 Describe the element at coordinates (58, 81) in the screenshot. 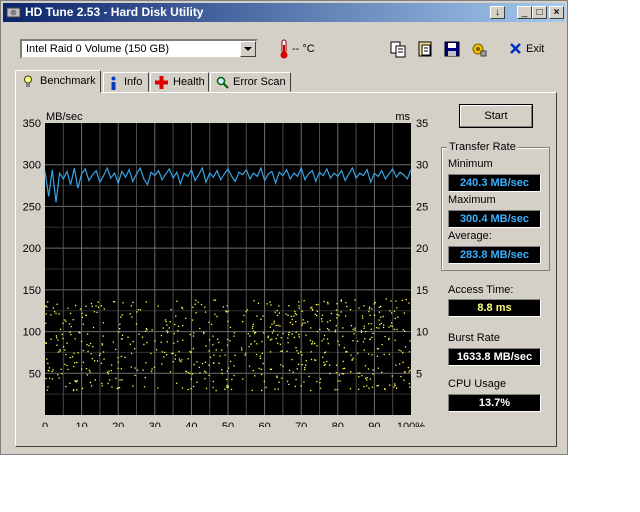

I see `tab-benchmark: Benchmark` at that location.